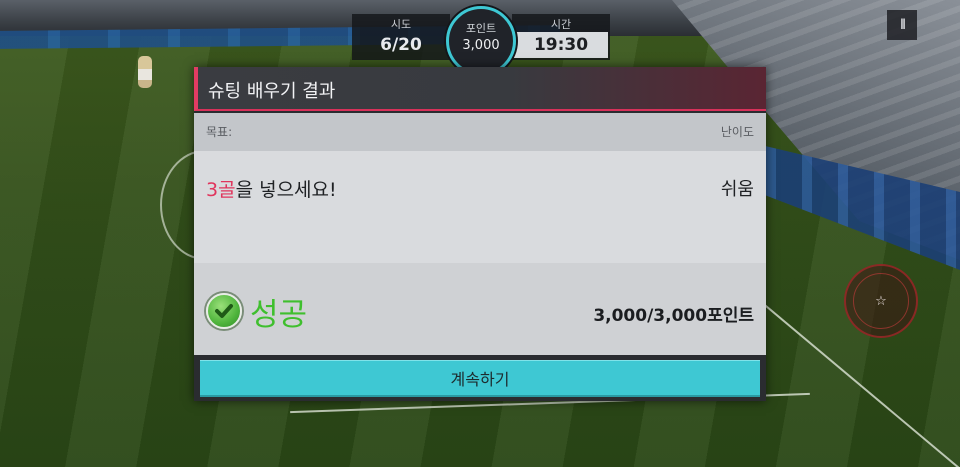 The height and width of the screenshot is (467, 960). Describe the element at coordinates (286, 190) in the screenshot. I see `goal-rest: 을 넣으세요!` at that location.